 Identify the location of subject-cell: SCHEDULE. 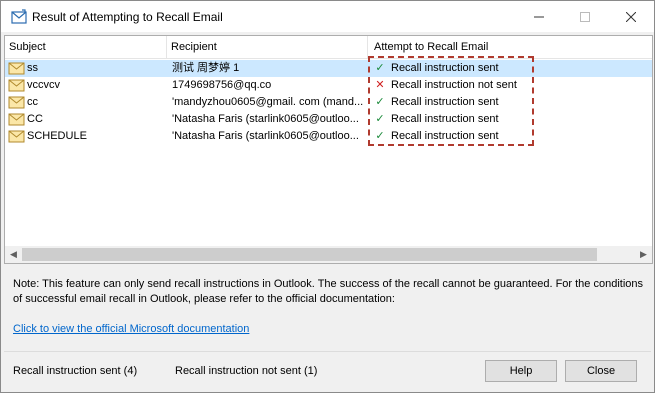
(57, 136).